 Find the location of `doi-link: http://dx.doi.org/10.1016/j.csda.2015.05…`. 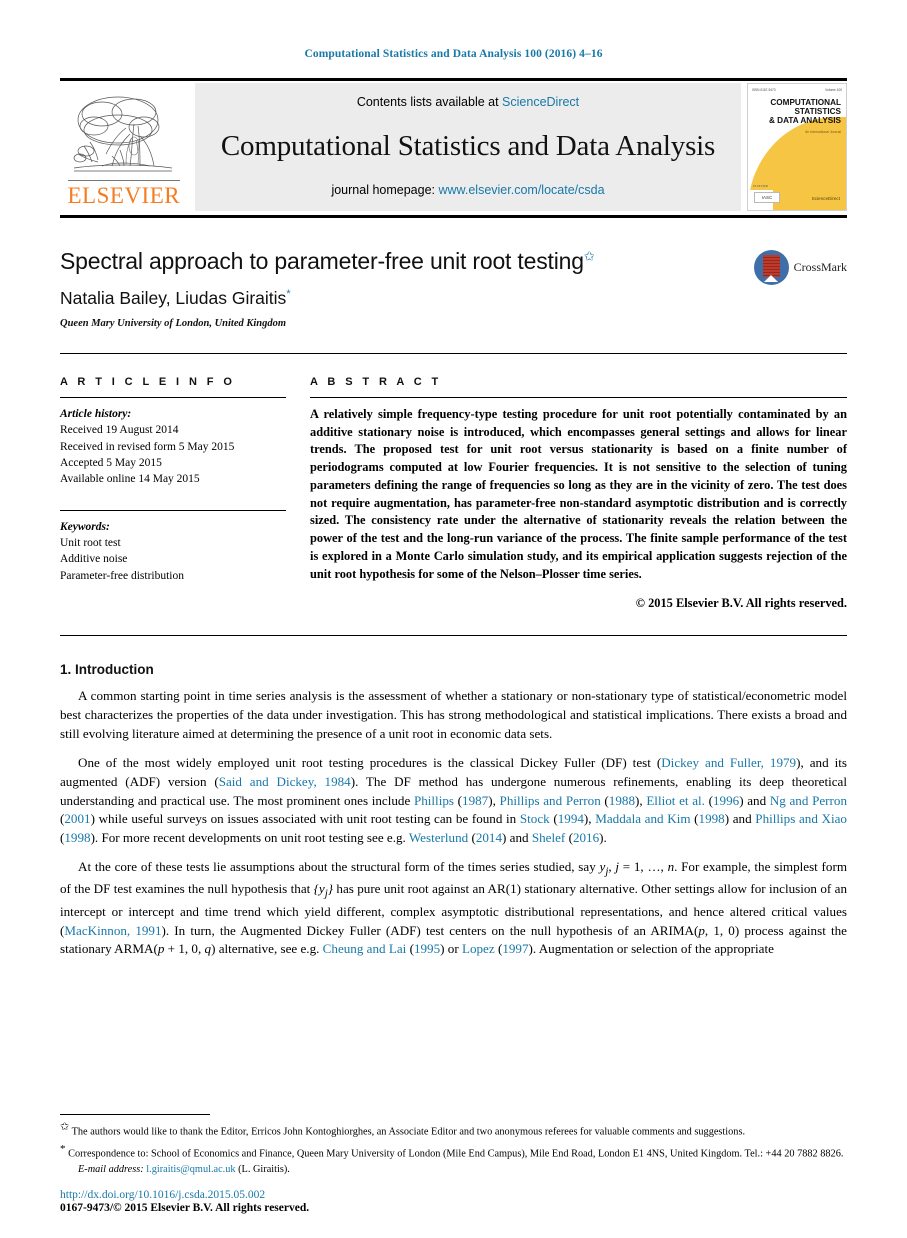

doi-link: http://dx.doi.org/10.1016/j.csda.2015.05… is located at coordinates (453, 1195).